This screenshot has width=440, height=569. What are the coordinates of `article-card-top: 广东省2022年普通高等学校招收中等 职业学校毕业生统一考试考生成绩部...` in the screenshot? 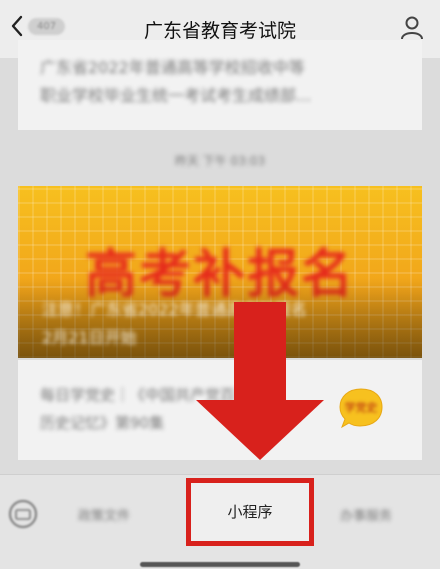 It's located at (220, 85).